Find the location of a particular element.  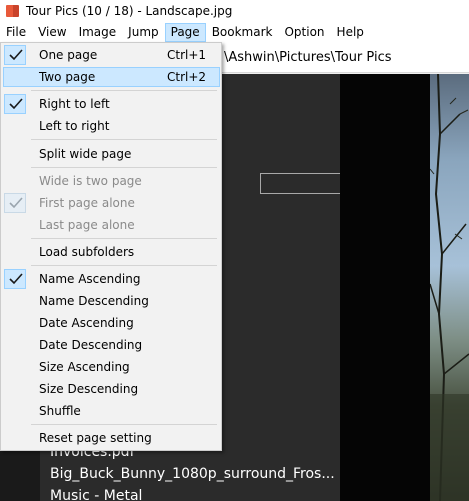

menu-bookmark: Bookmark is located at coordinates (242, 32).